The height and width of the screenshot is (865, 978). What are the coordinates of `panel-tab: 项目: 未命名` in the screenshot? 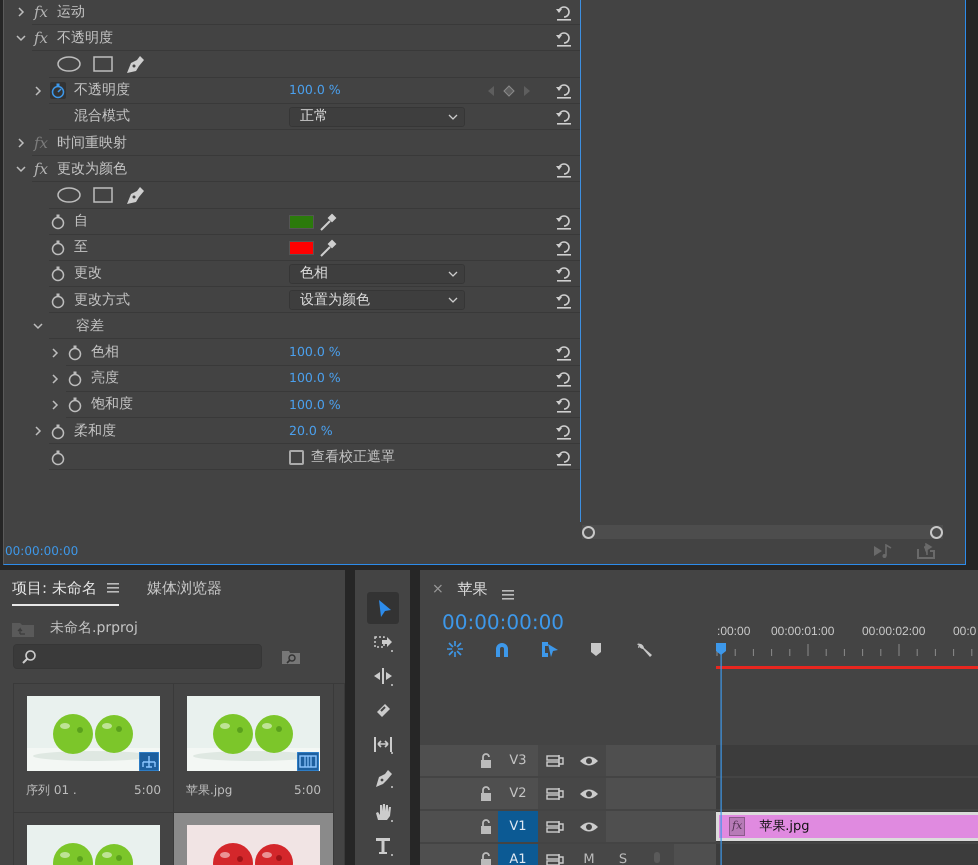 It's located at (65, 591).